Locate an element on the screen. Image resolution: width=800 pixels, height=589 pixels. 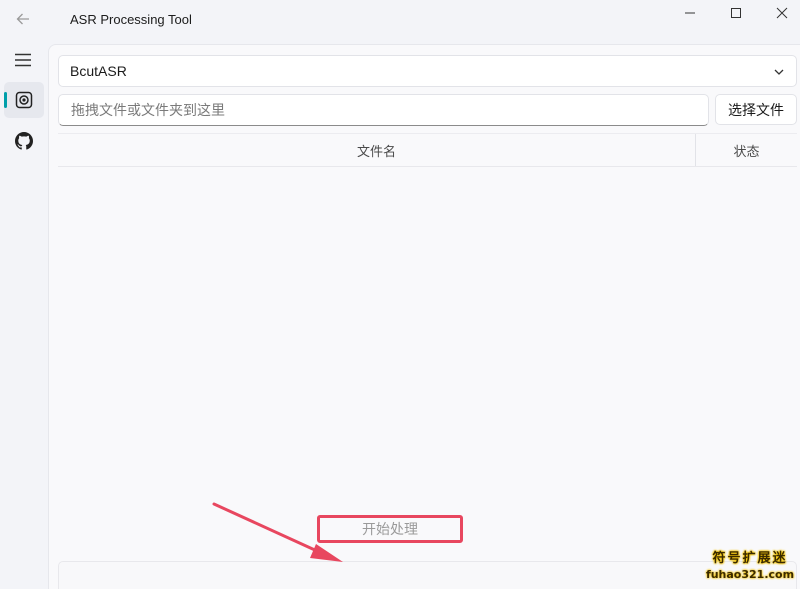
watermark-url: fuhao321.com is located at coordinates (750, 574).